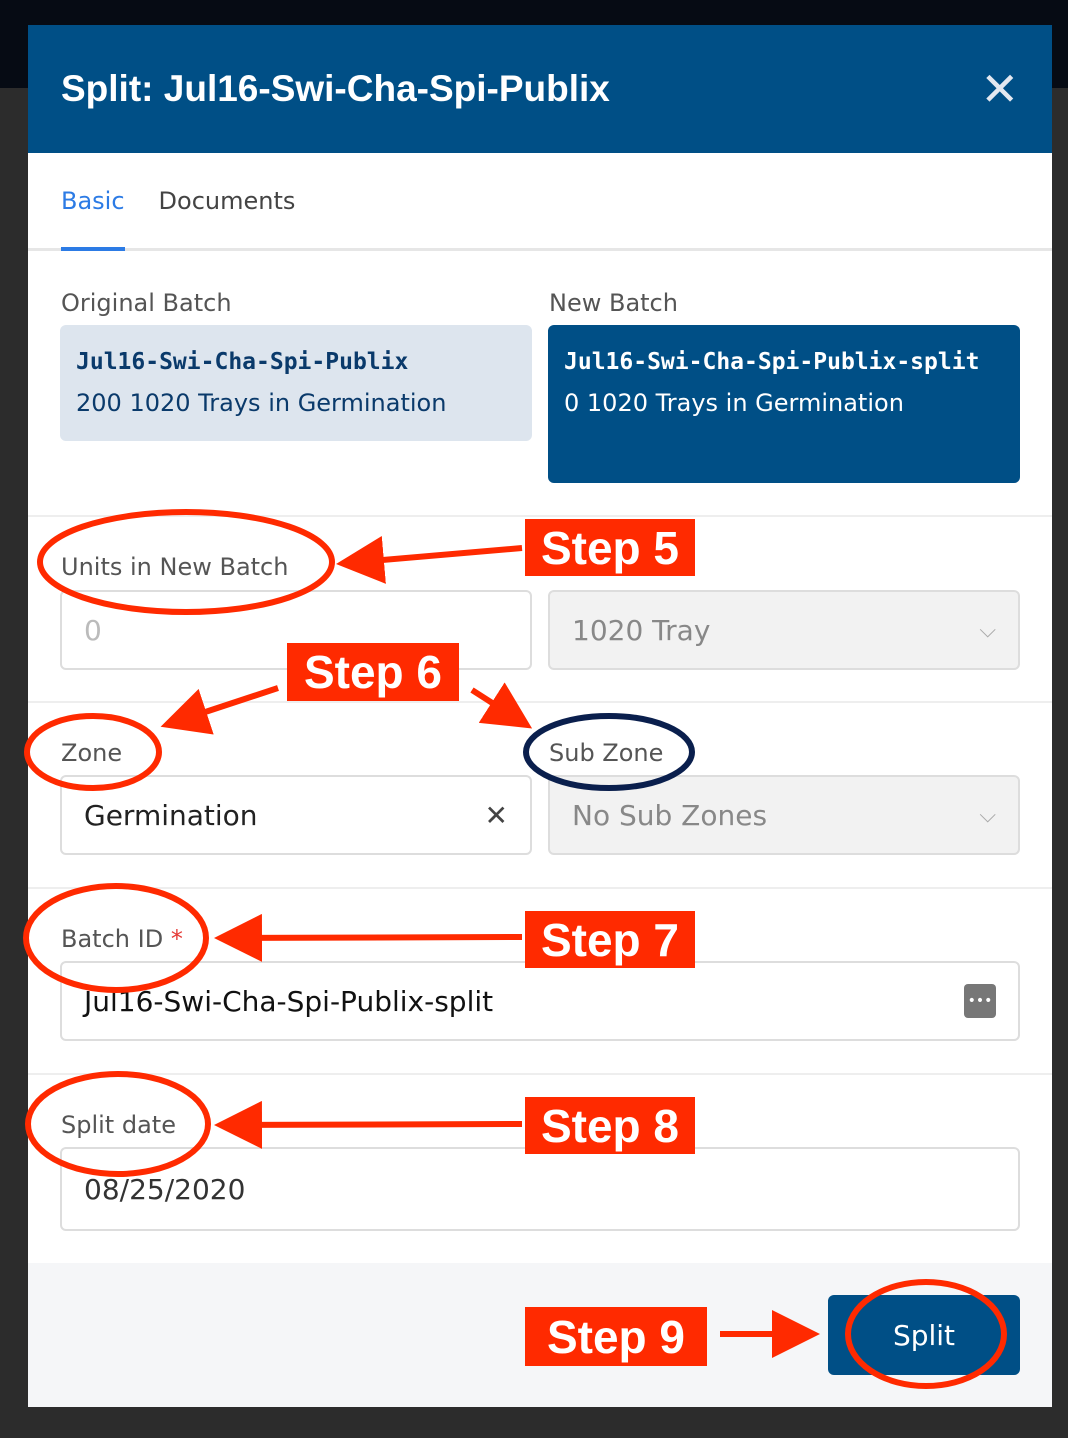 The width and height of the screenshot is (1068, 1438). I want to click on step-7-label: Step 7, so click(610, 939).